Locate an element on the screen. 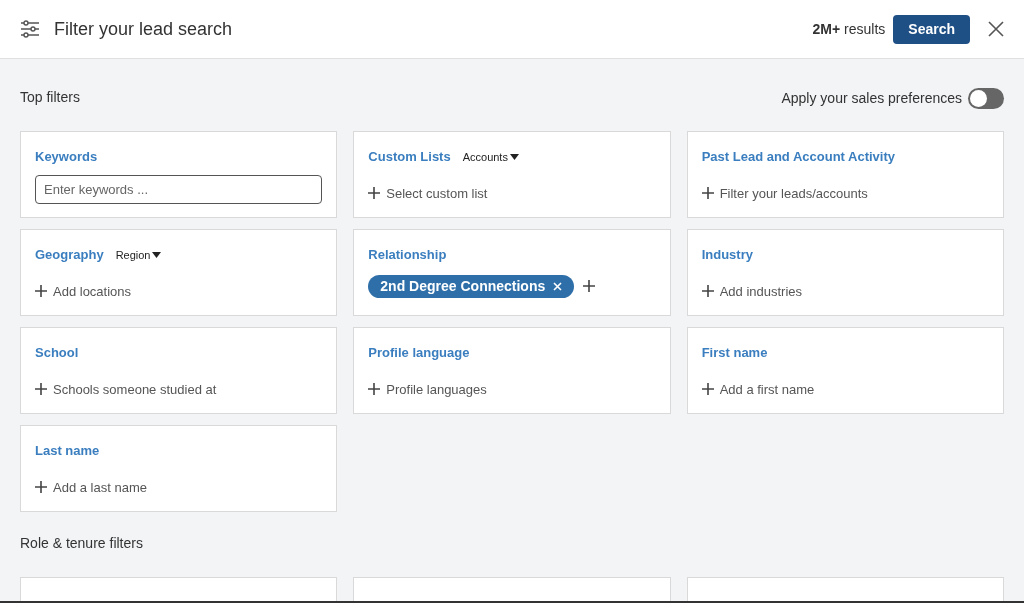 Image resolution: width=1024 pixels, height=603 pixels. add-filter-link: Profile languages is located at coordinates (427, 389).